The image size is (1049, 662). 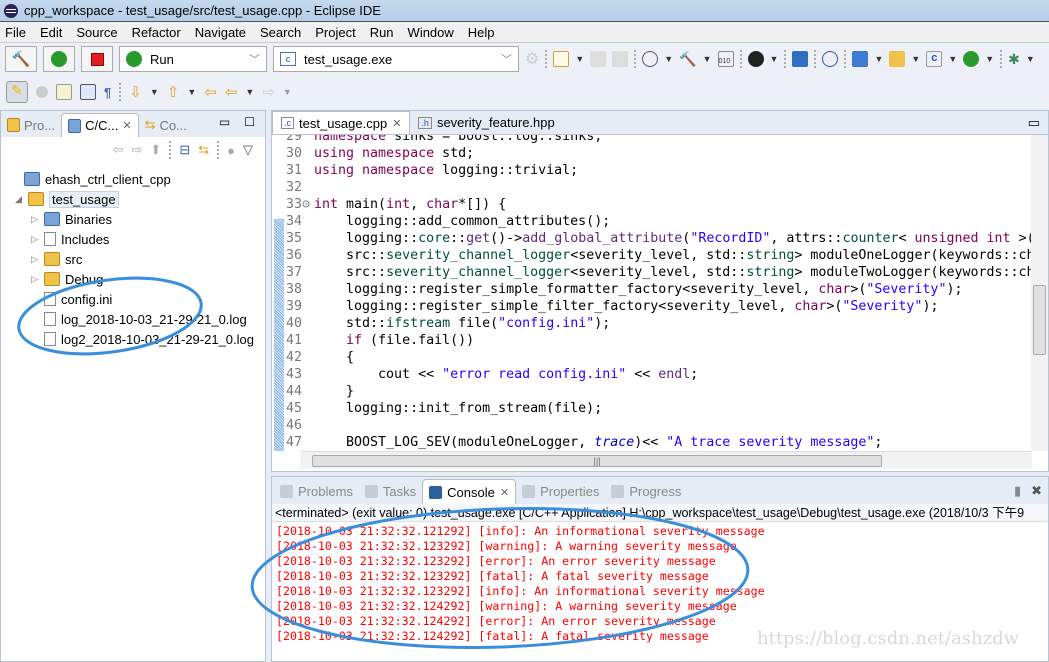 I want to click on link-editor-icon: ⇆, so click(x=203, y=150).